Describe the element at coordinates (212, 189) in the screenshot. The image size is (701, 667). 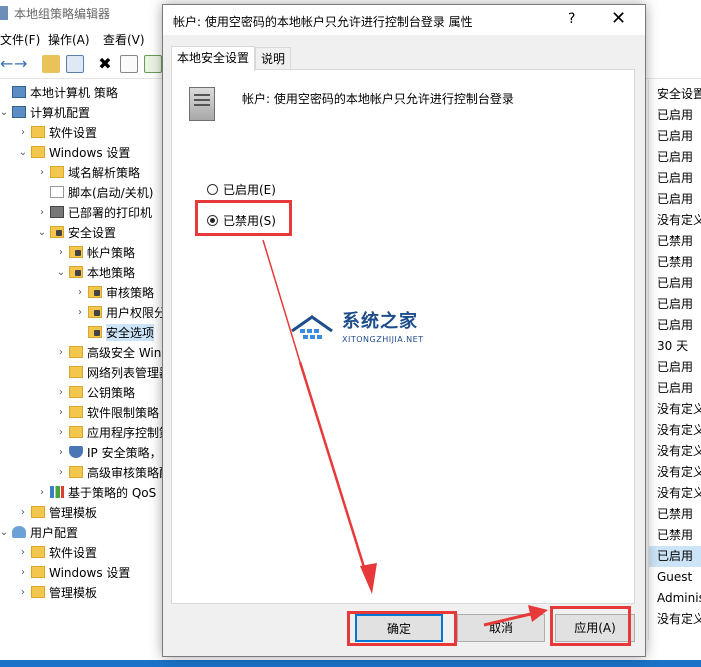
I see `enabled-radio` at that location.